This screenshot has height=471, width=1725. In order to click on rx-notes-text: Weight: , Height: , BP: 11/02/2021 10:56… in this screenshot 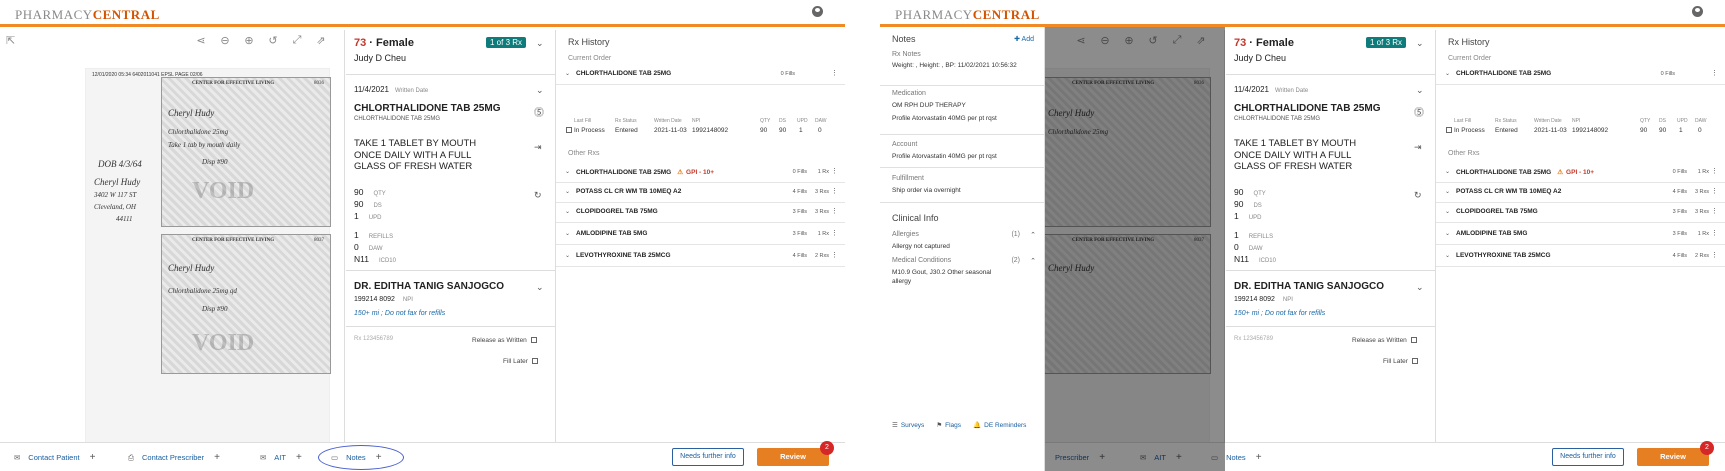, I will do `click(954, 65)`.